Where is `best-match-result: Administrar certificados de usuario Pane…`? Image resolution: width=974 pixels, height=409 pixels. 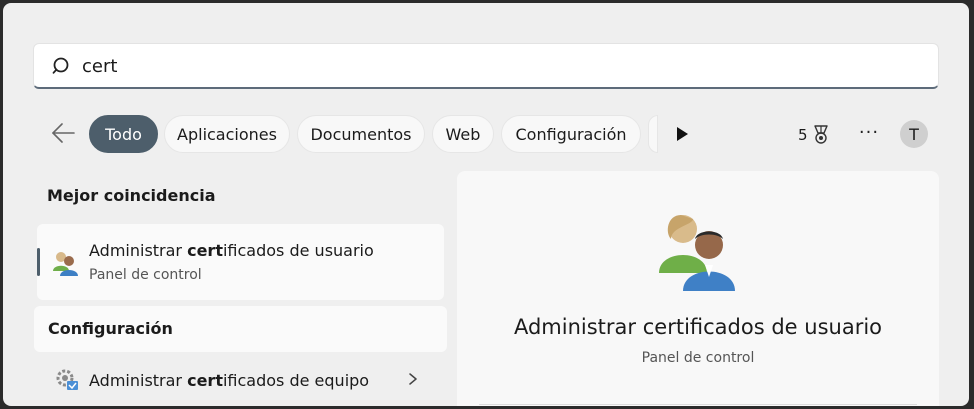
best-match-result: Administrar certificados de usuario Pane… is located at coordinates (240, 262).